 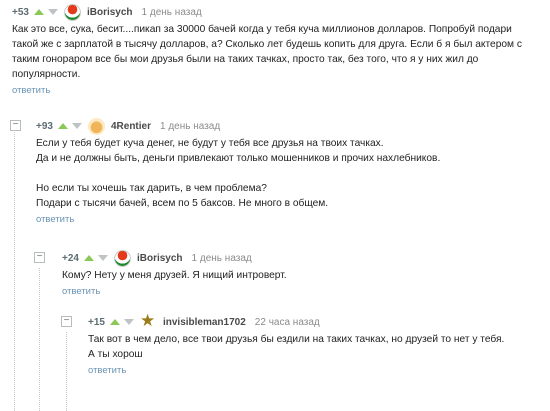 I want to click on avatar: ★, so click(x=148, y=320).